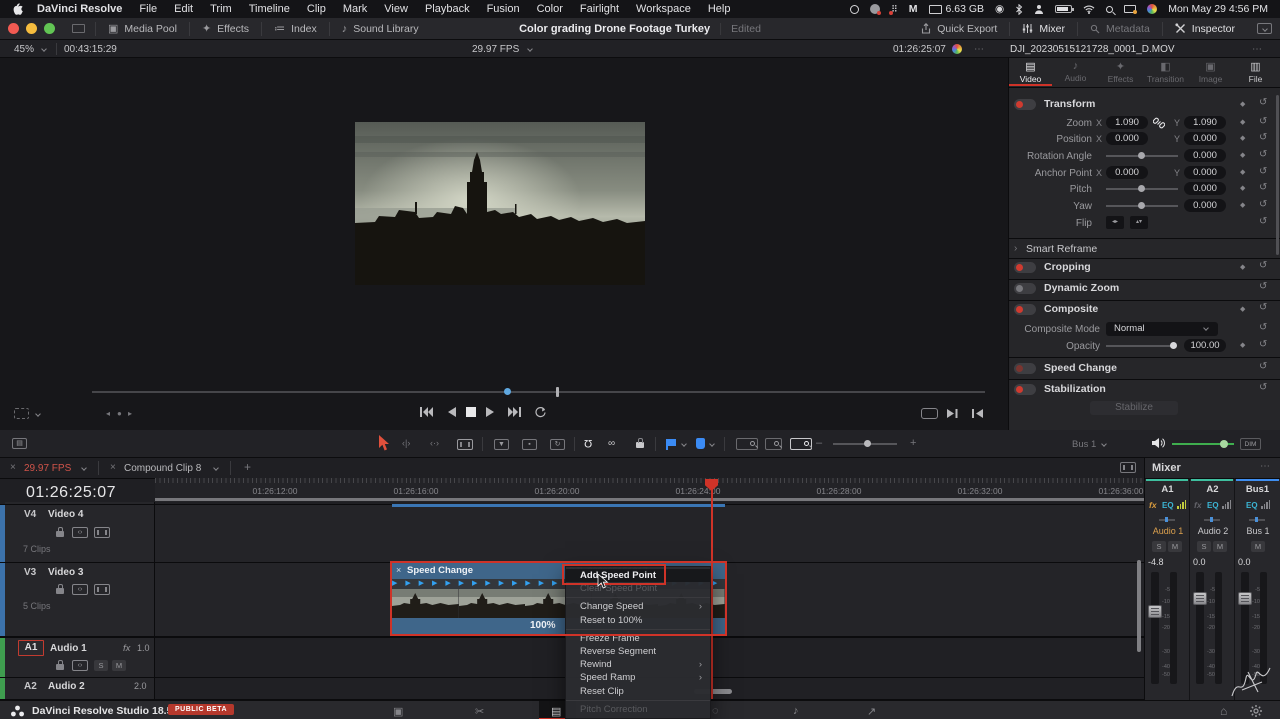 The width and height of the screenshot is (1280, 719). Describe the element at coordinates (1089, 9) in the screenshot. I see `wifi-icon` at that location.